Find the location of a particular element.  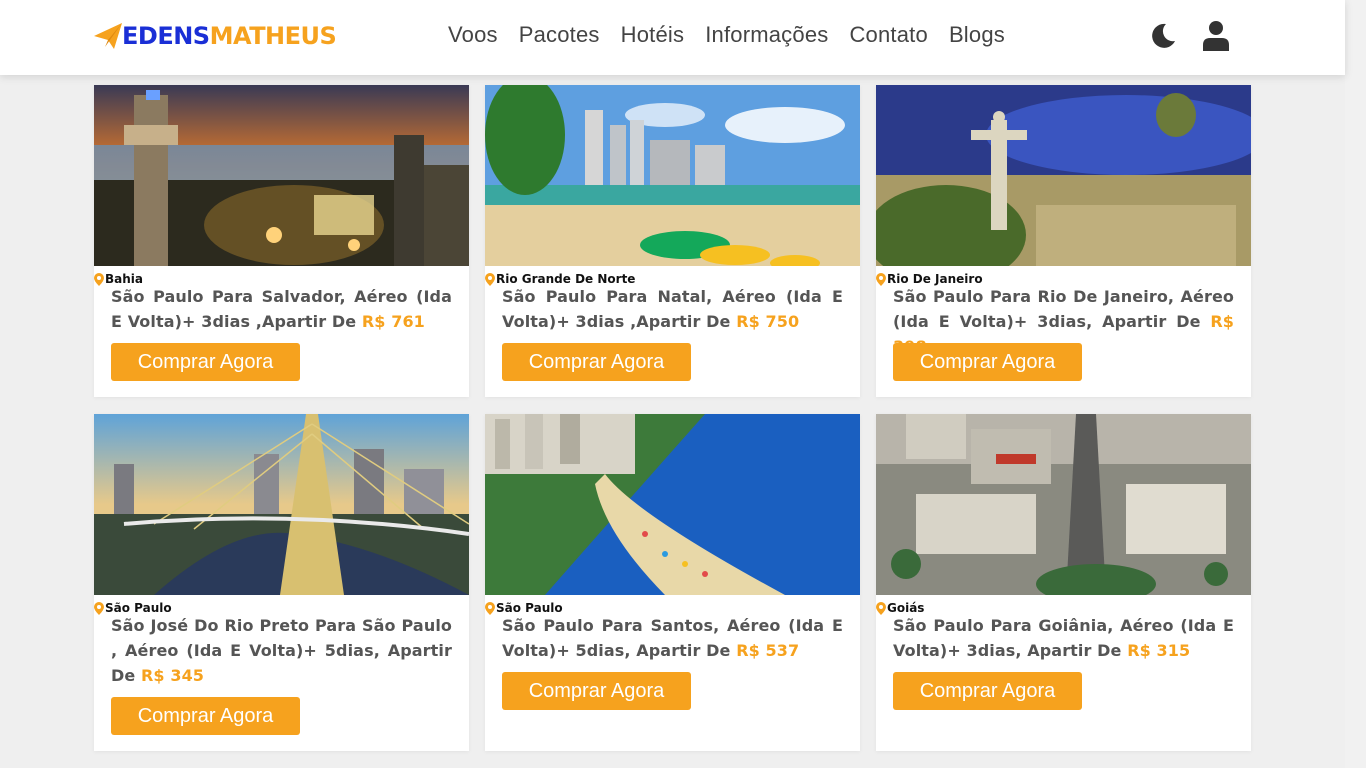

nav-link-hoteis: Hotéis is located at coordinates (653, 35).